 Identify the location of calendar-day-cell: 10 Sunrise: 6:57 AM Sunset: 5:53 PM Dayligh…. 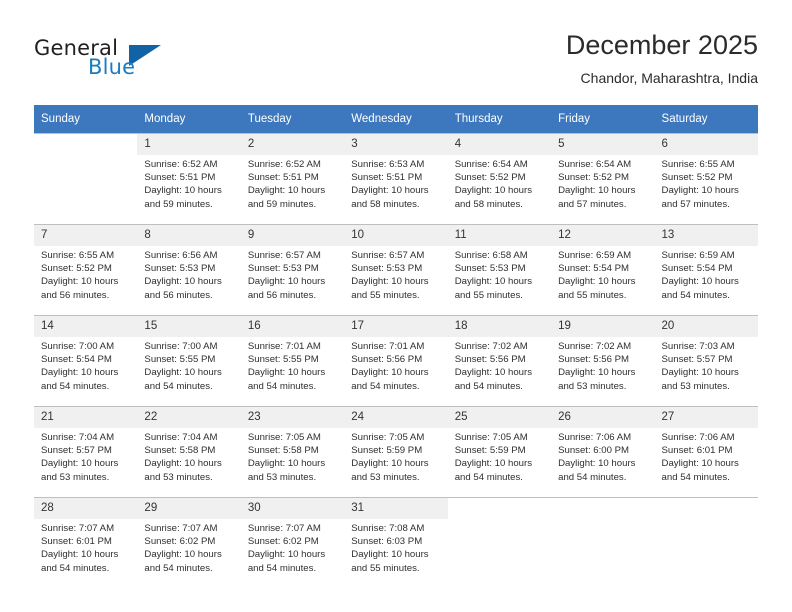
(396, 270).